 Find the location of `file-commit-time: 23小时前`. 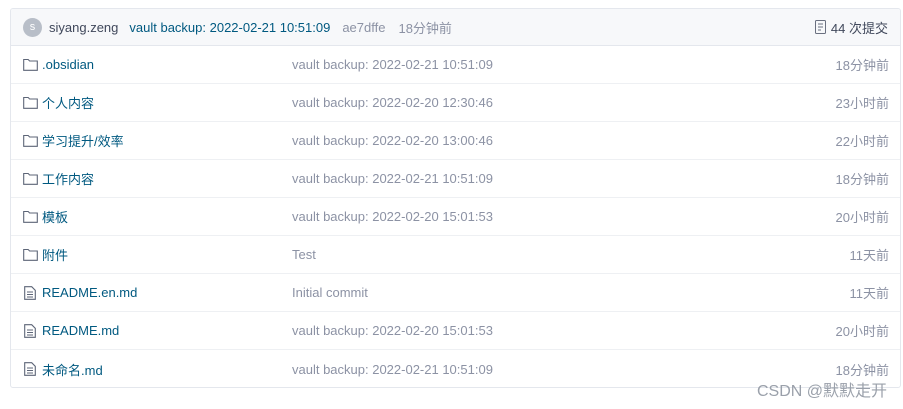

file-commit-time: 23小时前 is located at coordinates (862, 103).